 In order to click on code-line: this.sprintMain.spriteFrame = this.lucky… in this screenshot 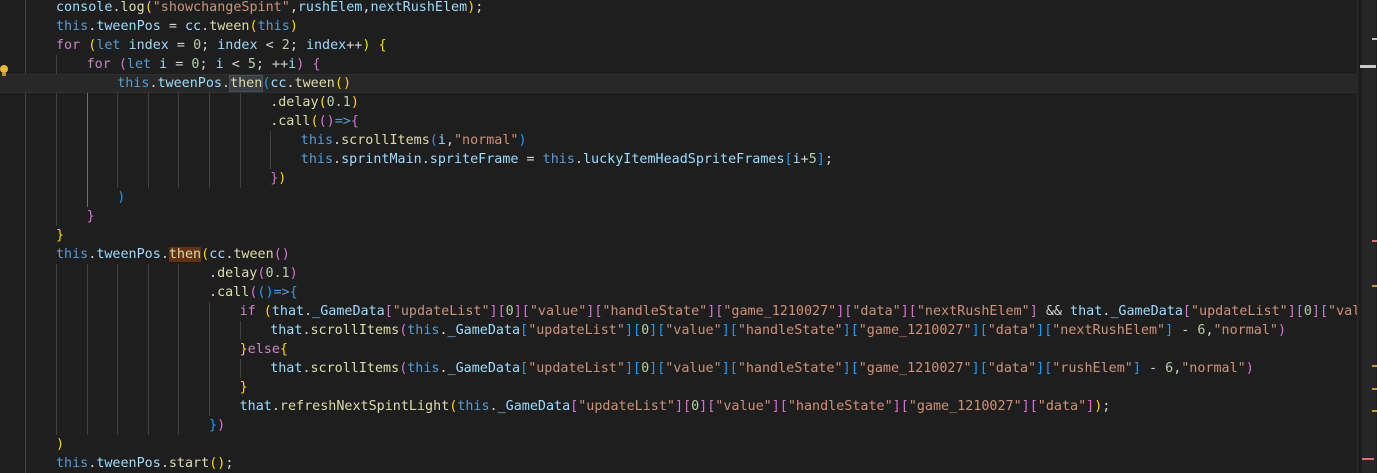, I will do `click(678, 159)`.